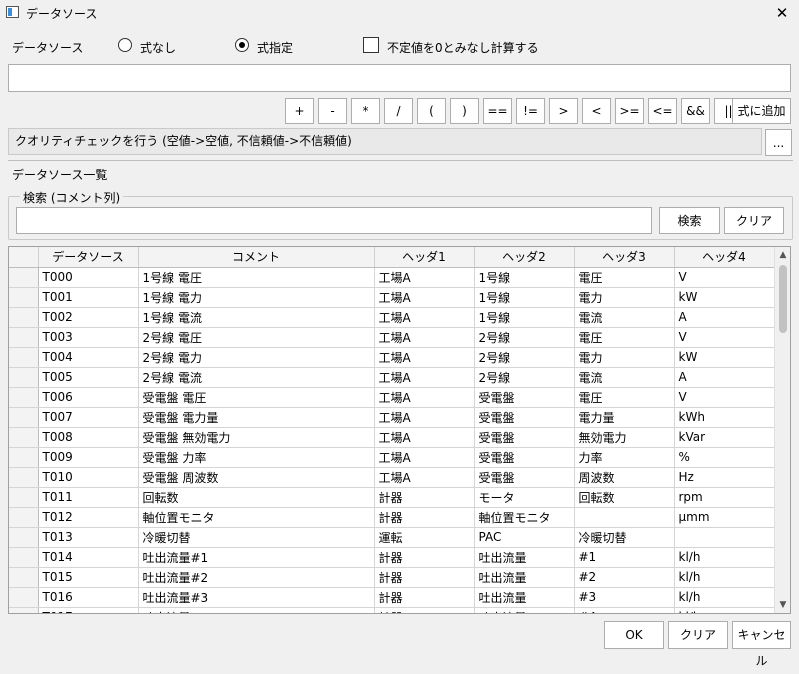  I want to click on table-cell: 1号線 電力, so click(256, 297).